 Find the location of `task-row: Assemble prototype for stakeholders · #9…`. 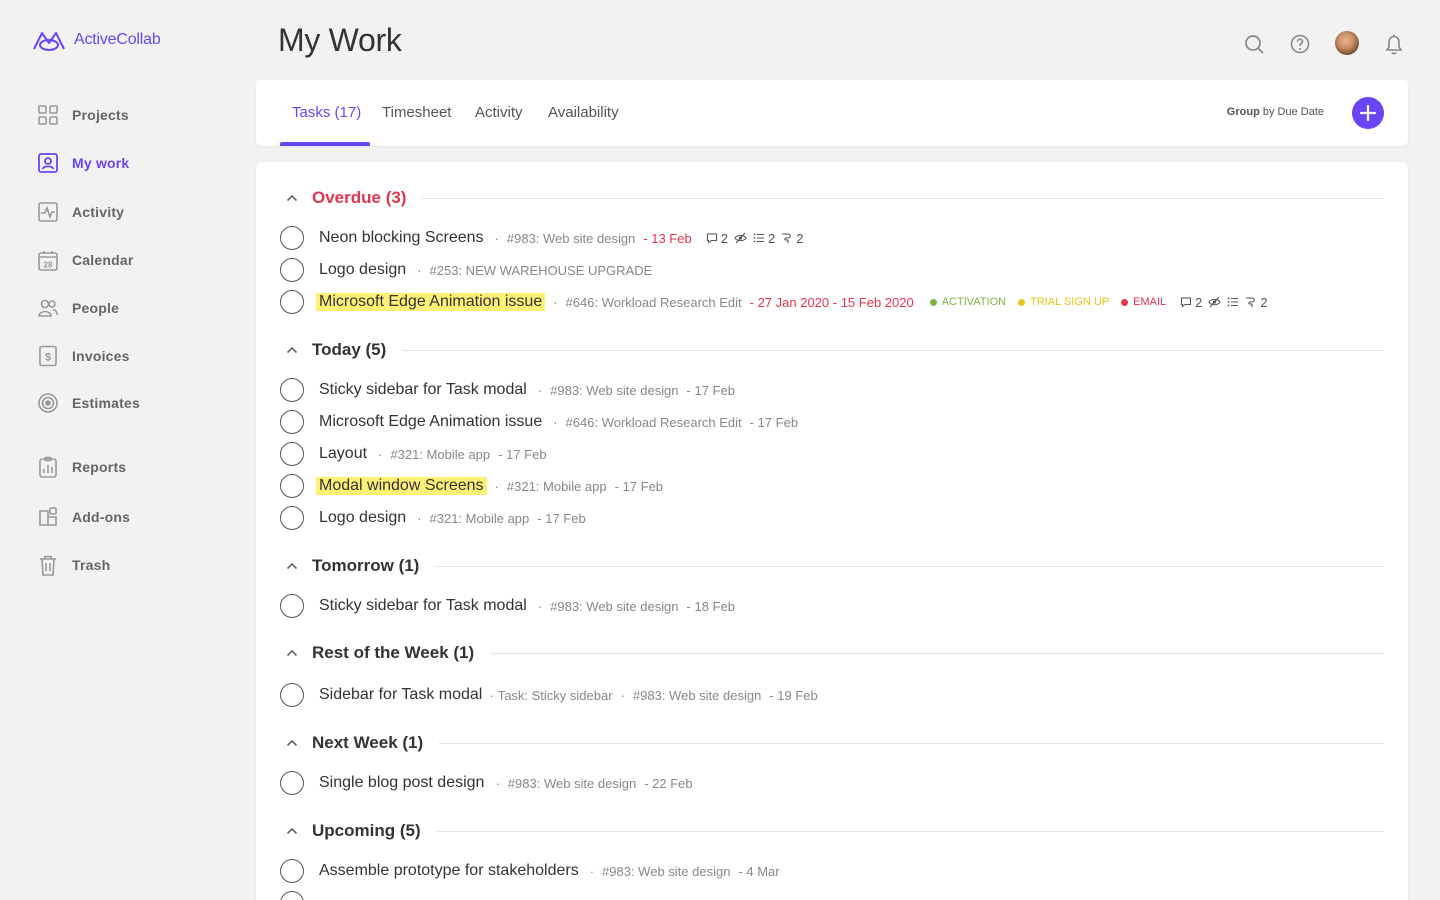

task-row: Assemble prototype for stakeholders · #9… is located at coordinates (530, 871).